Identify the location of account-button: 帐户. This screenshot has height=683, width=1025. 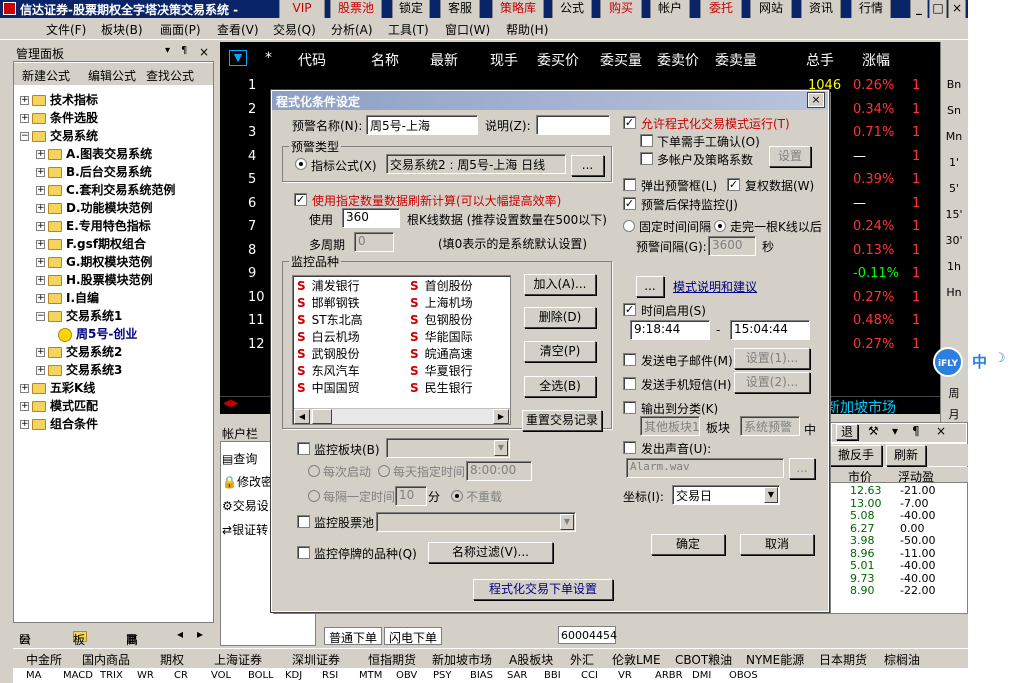
(670, 9).